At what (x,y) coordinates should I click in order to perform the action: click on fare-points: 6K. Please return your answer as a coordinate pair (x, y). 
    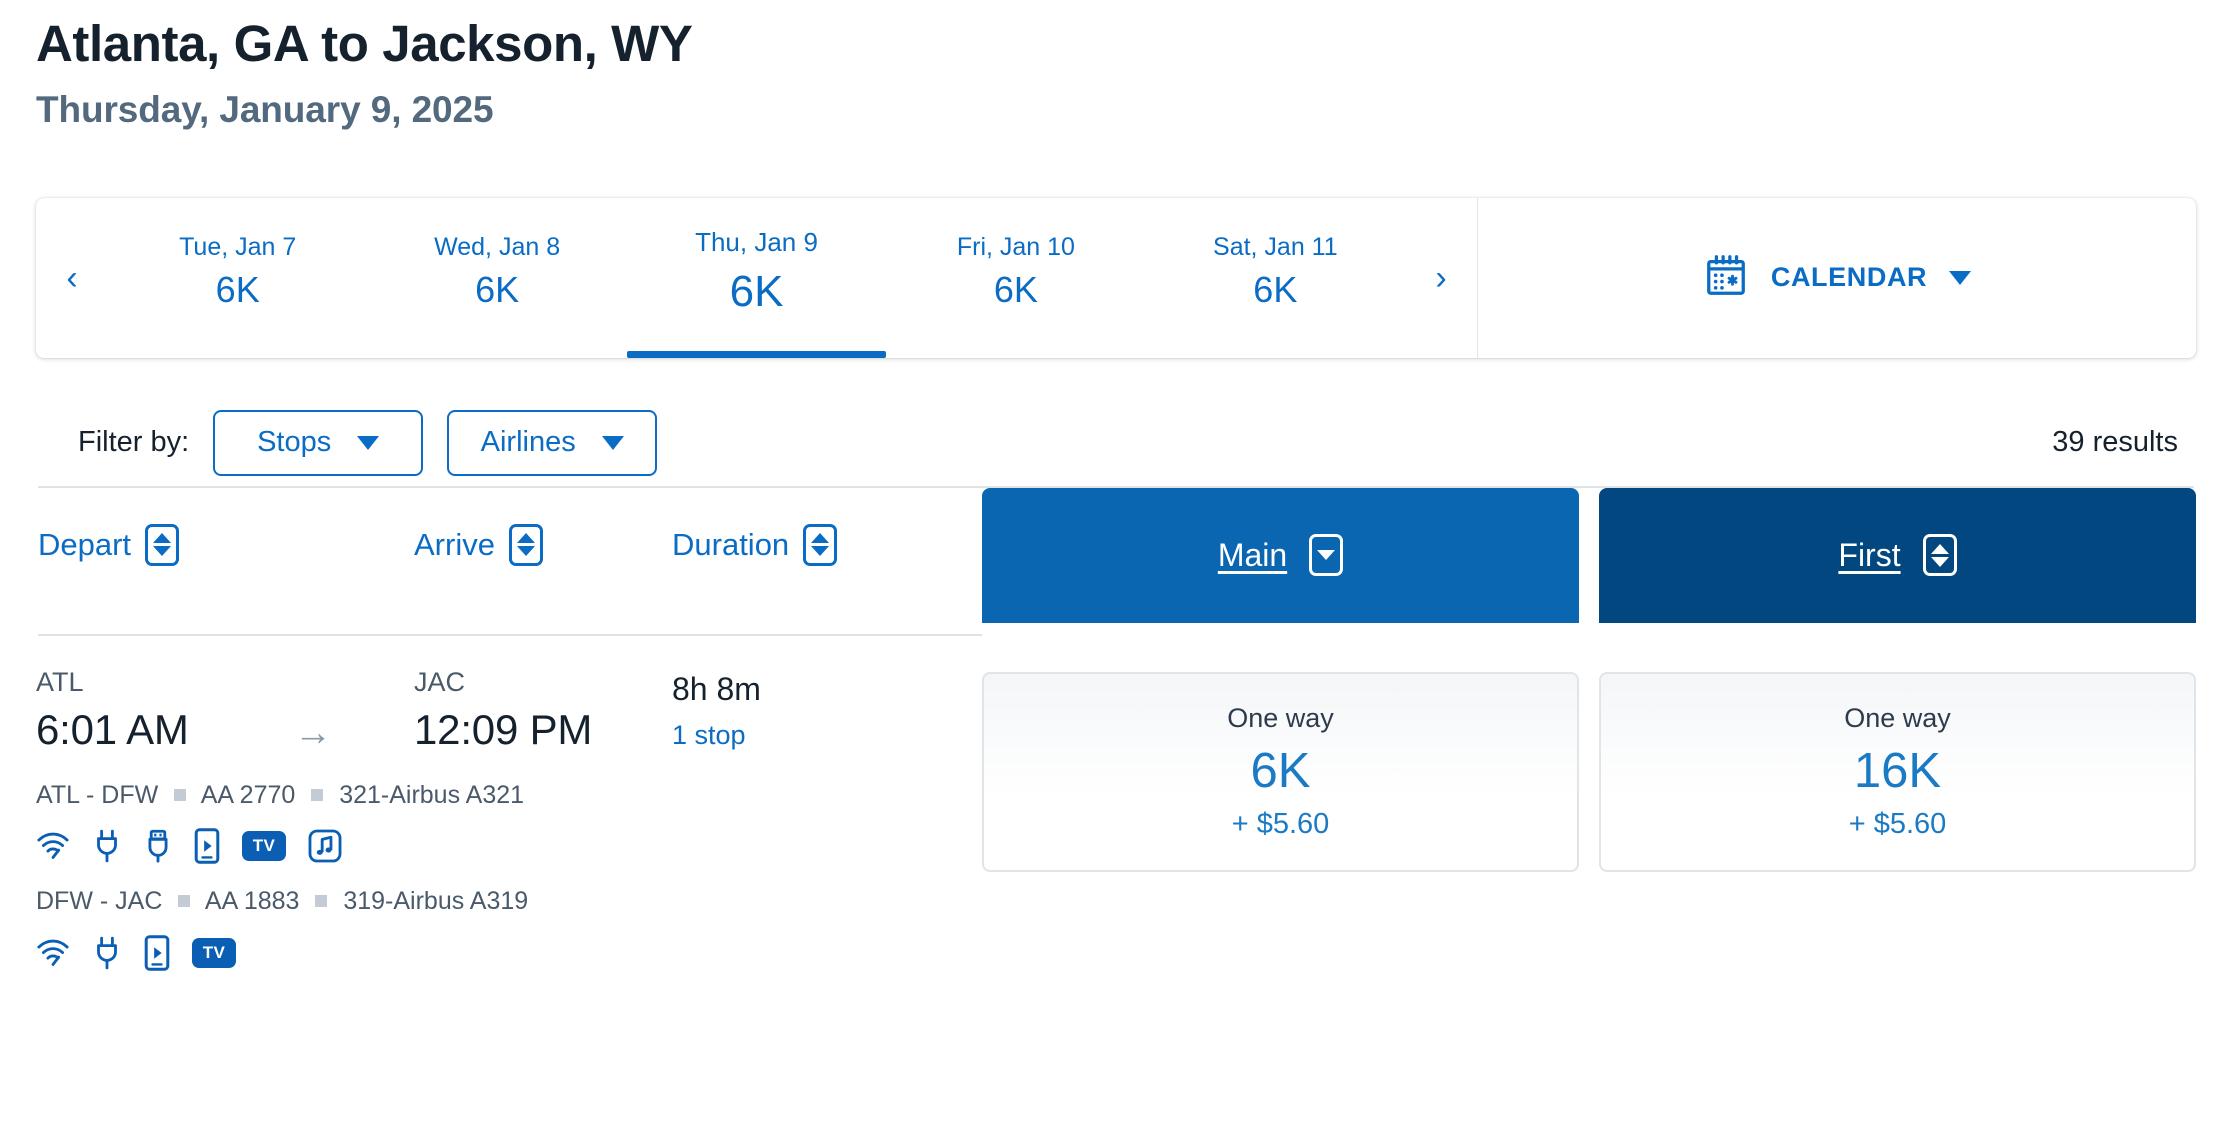
    Looking at the image, I should click on (1280, 770).